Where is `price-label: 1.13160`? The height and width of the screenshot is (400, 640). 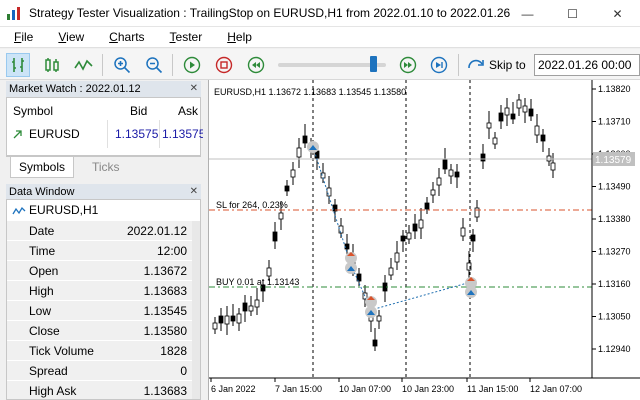
price-label: 1.13160 is located at coordinates (614, 284).